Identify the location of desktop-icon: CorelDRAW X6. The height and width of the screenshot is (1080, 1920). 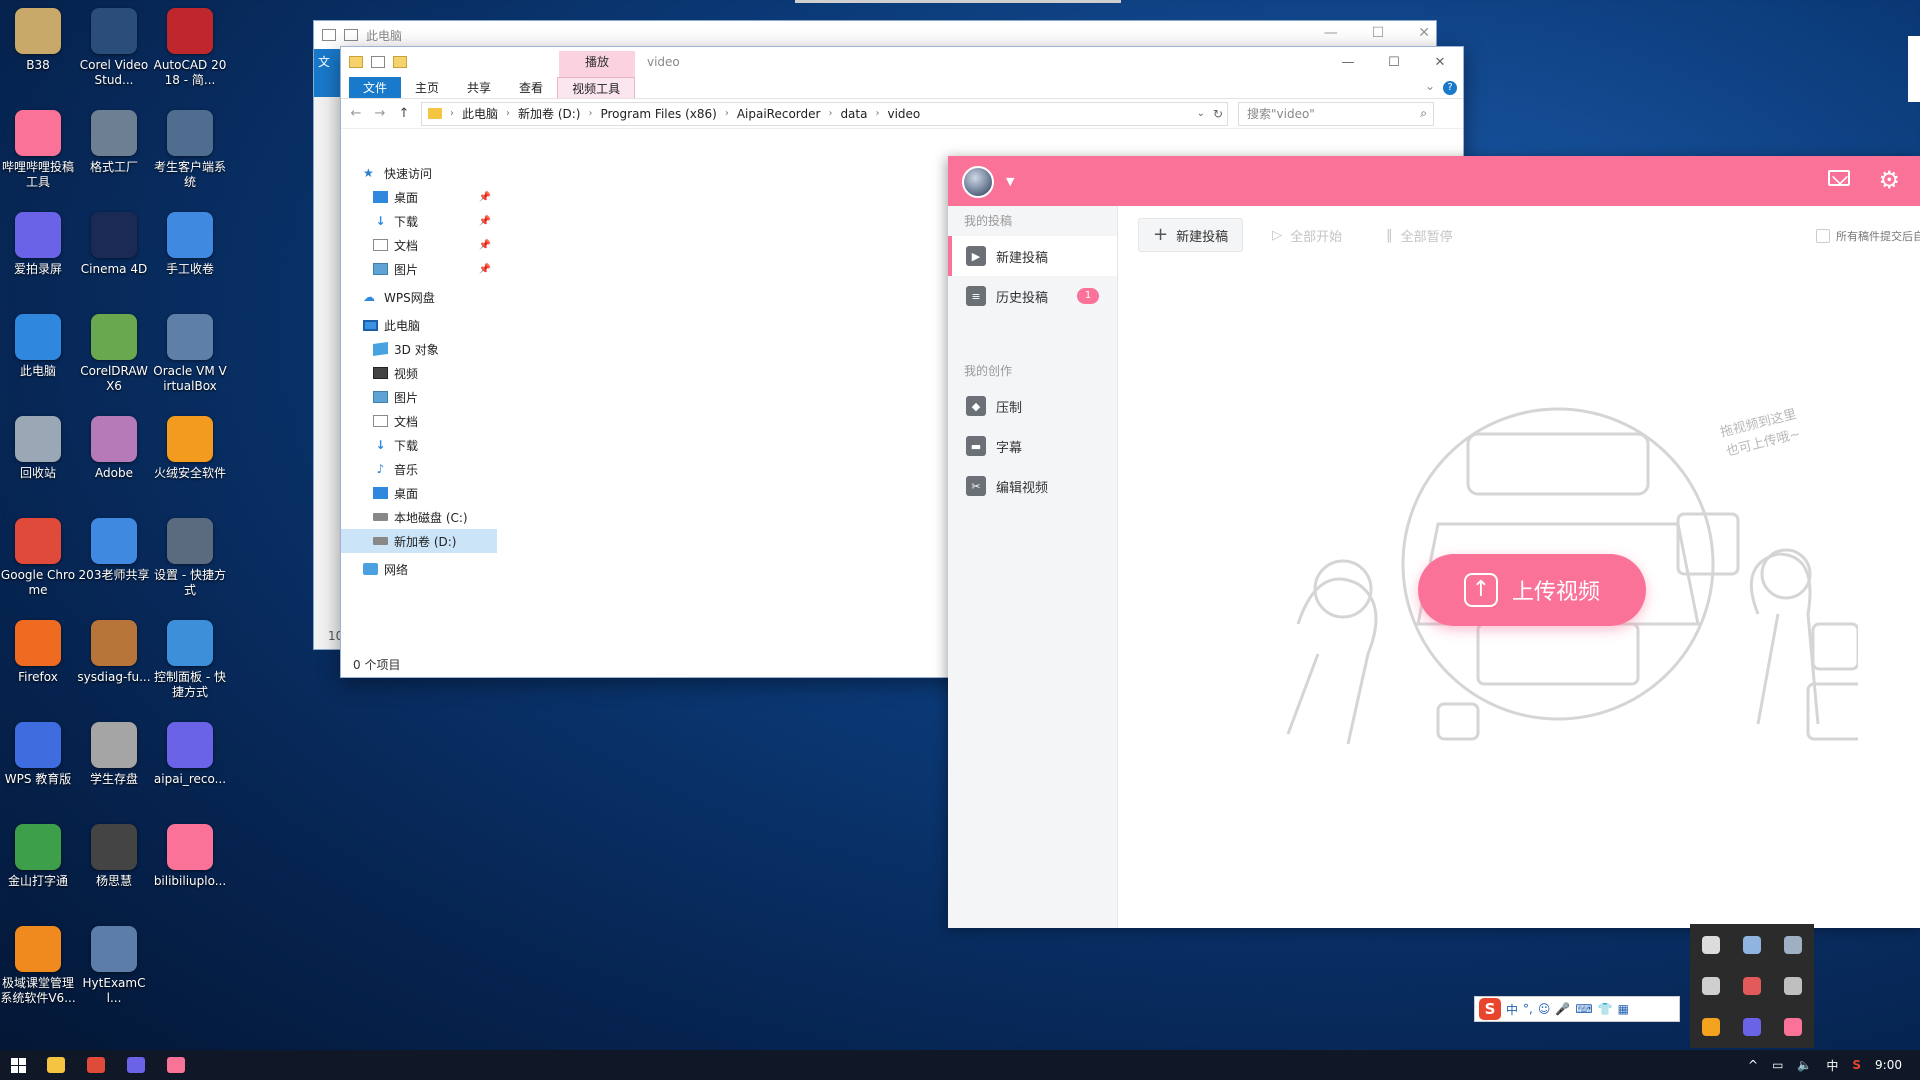
(114, 354).